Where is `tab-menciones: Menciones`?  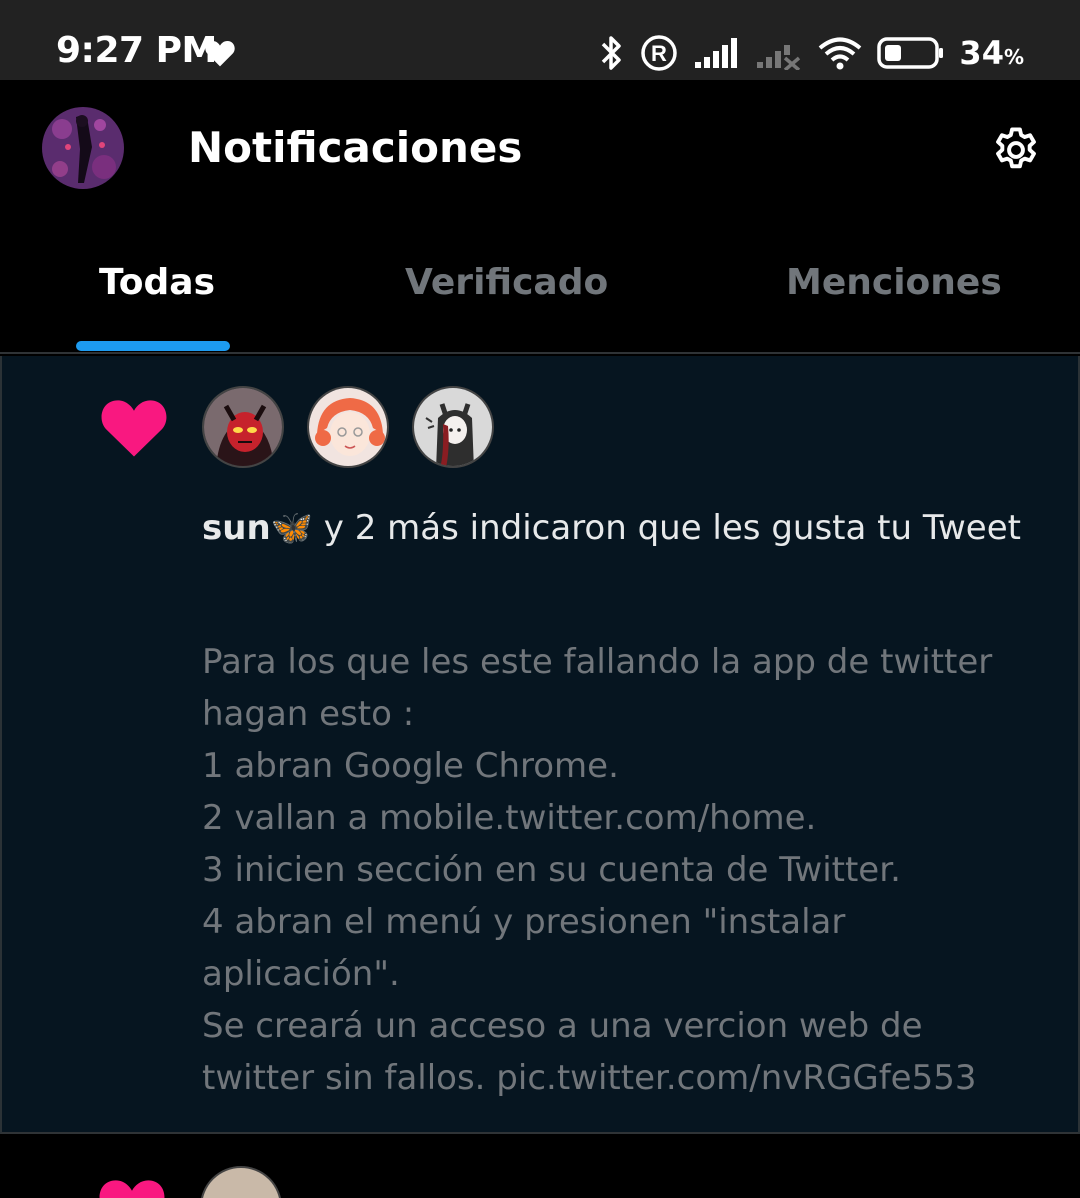 tab-menciones: Menciones is located at coordinates (894, 282).